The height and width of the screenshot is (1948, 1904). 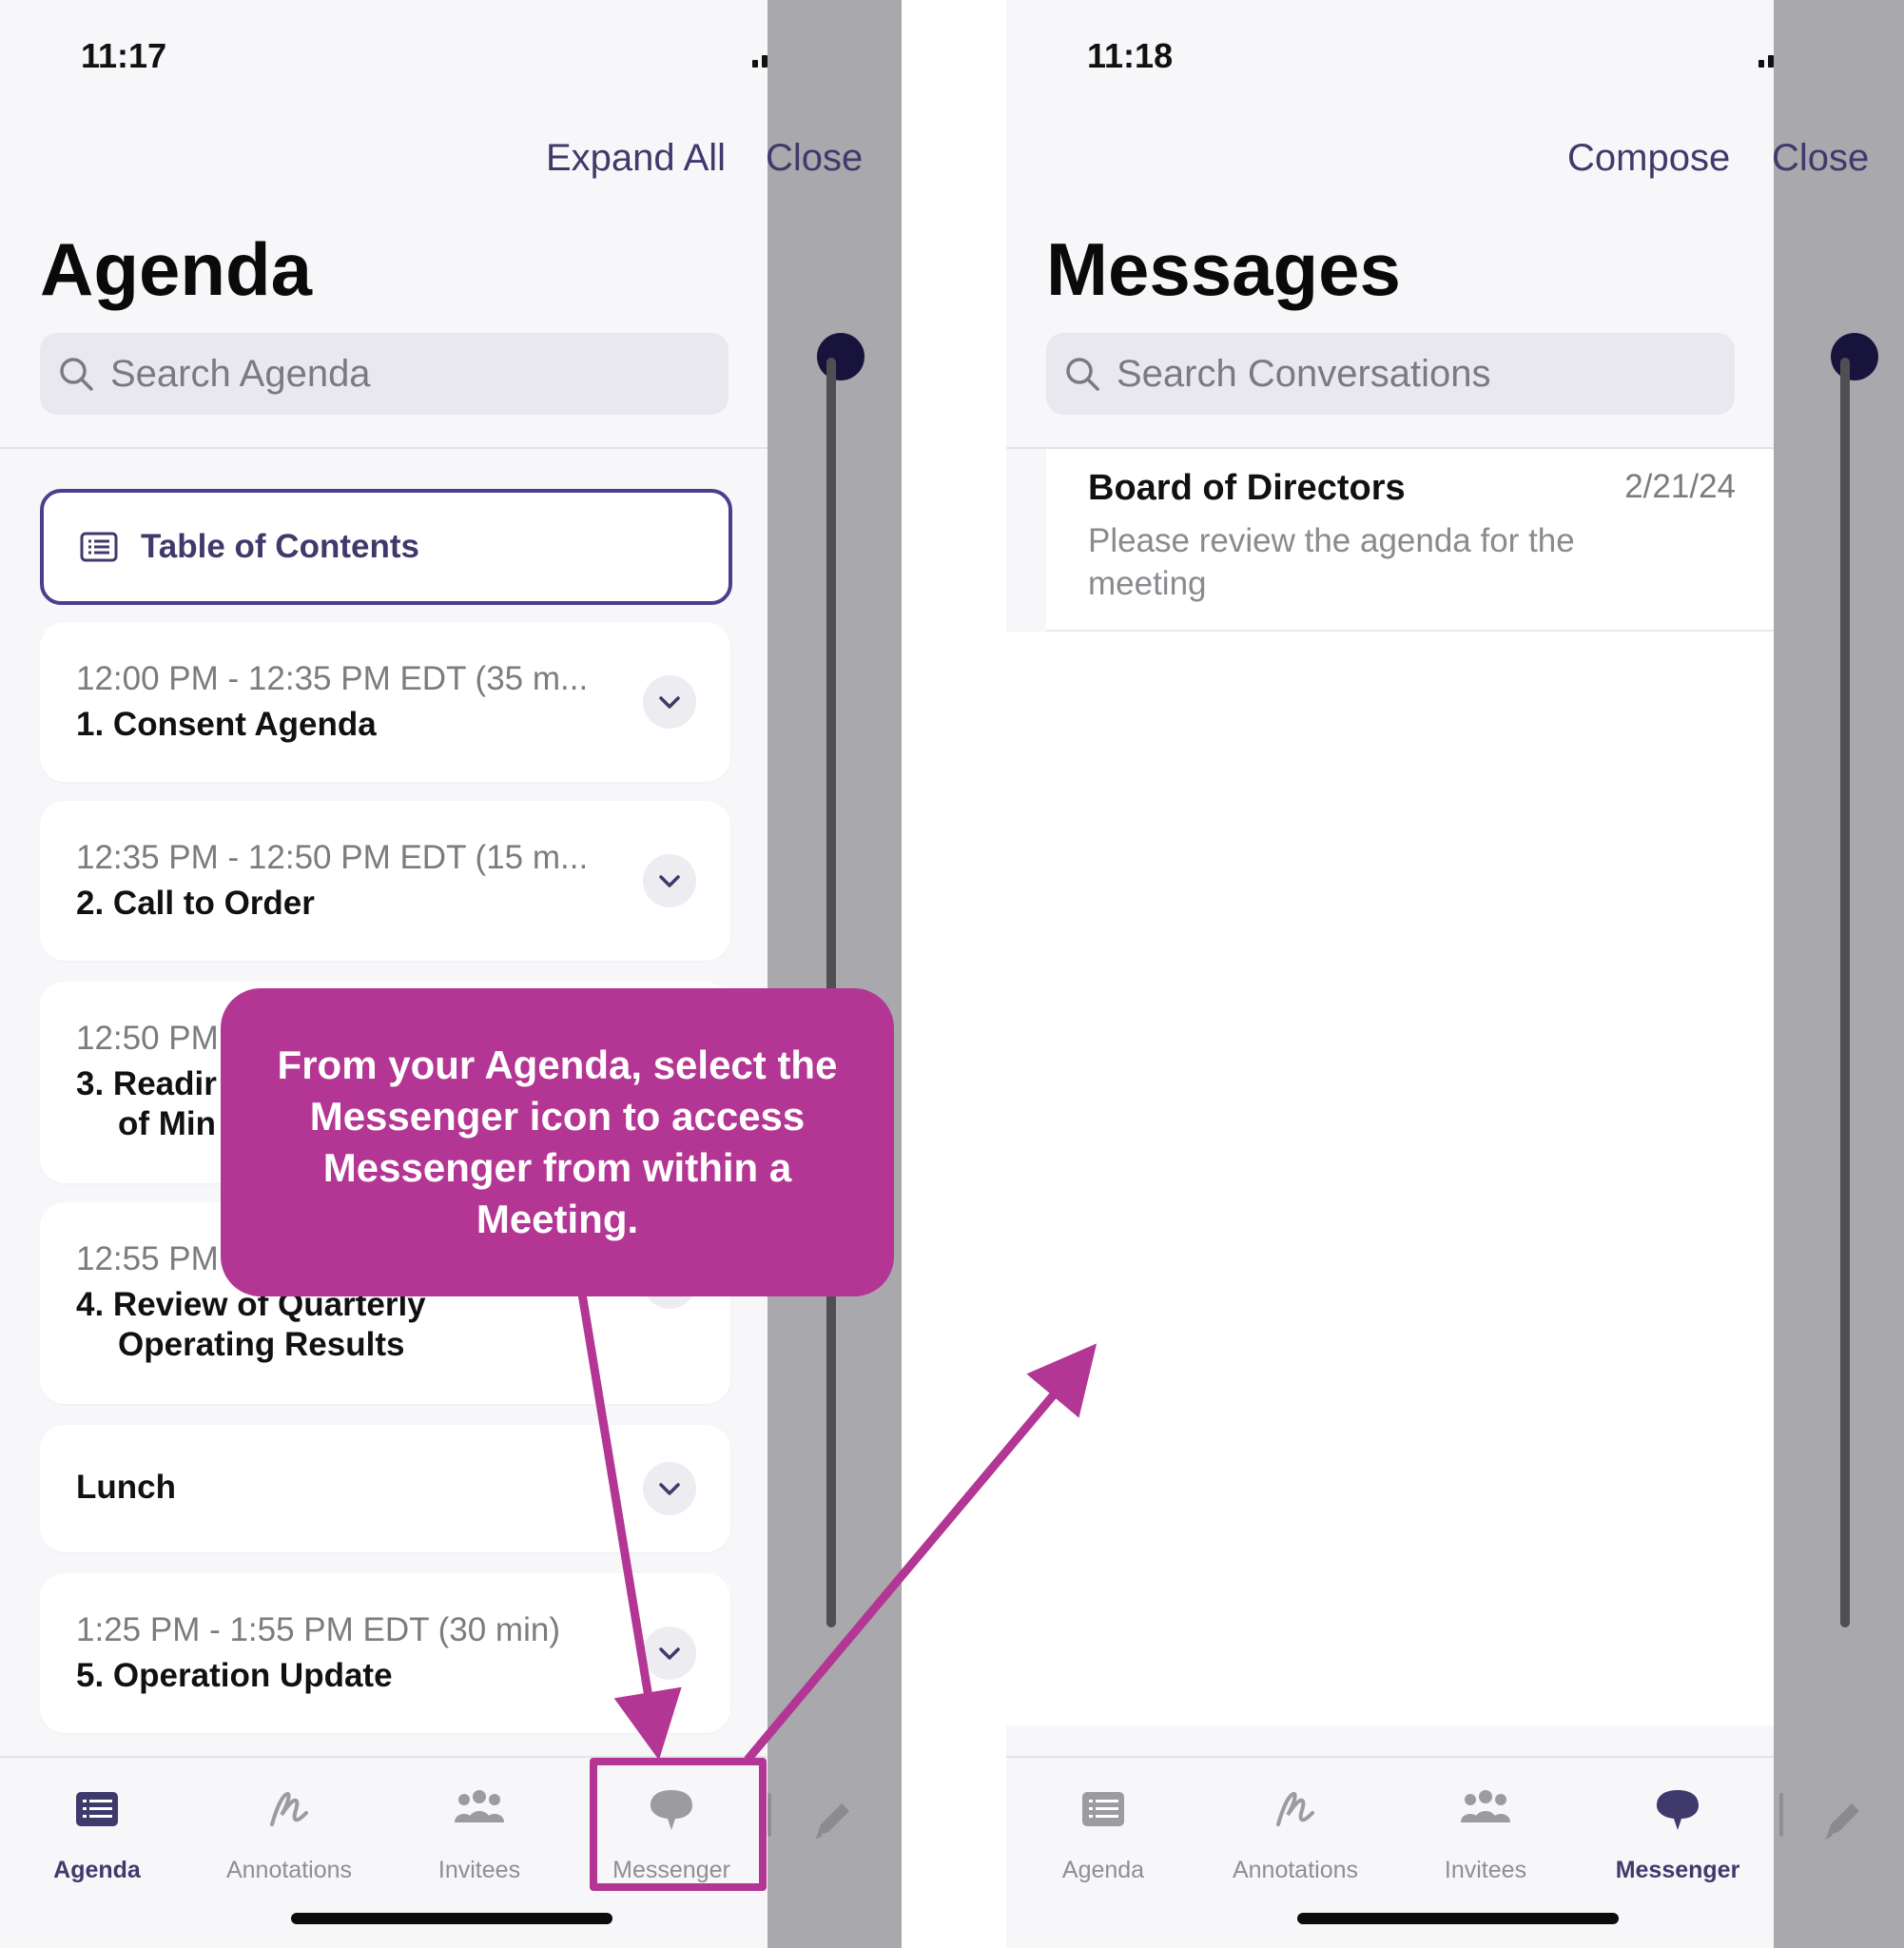 What do you see at coordinates (678, 1824) in the screenshot?
I see `messenger-tab-highlight` at bounding box center [678, 1824].